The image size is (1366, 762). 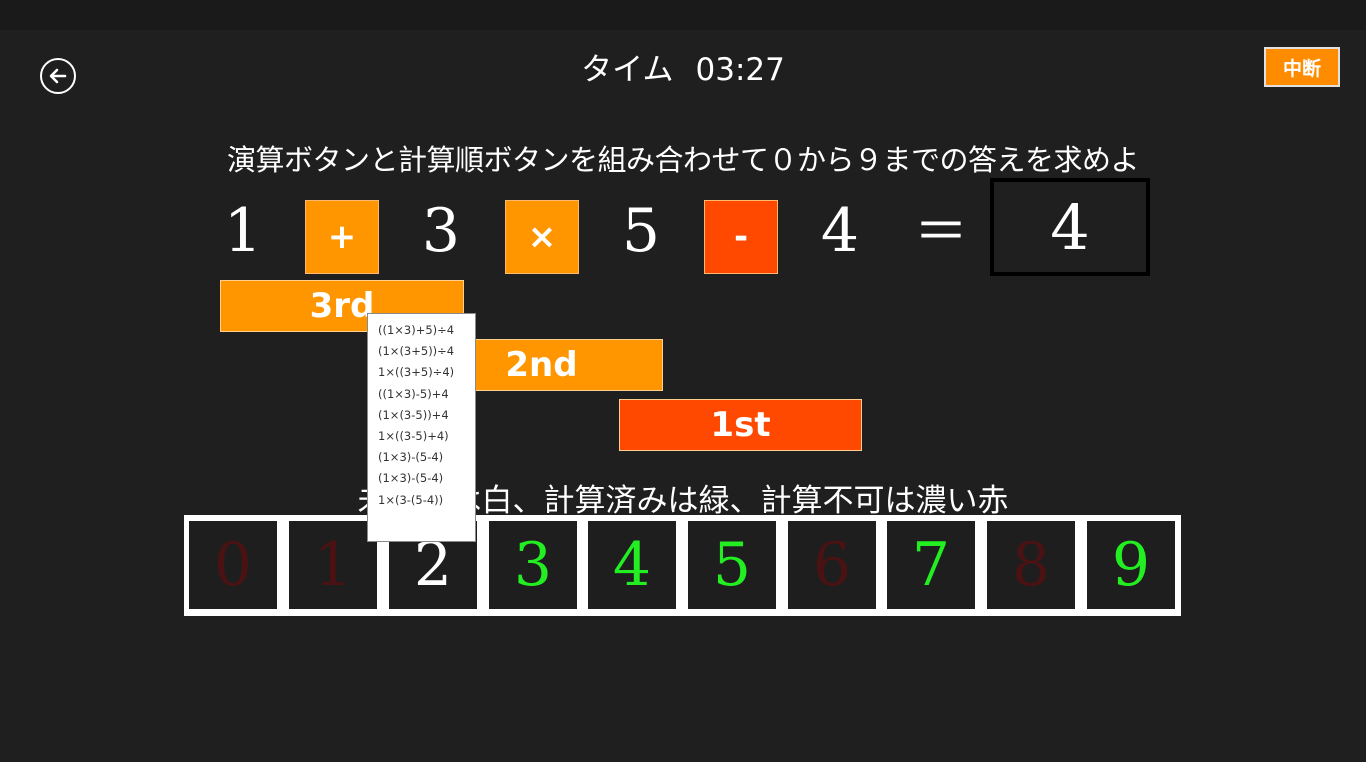 What do you see at coordinates (413, 393) in the screenshot?
I see `tooltip-item: ((1×3)-5)+4` at bounding box center [413, 393].